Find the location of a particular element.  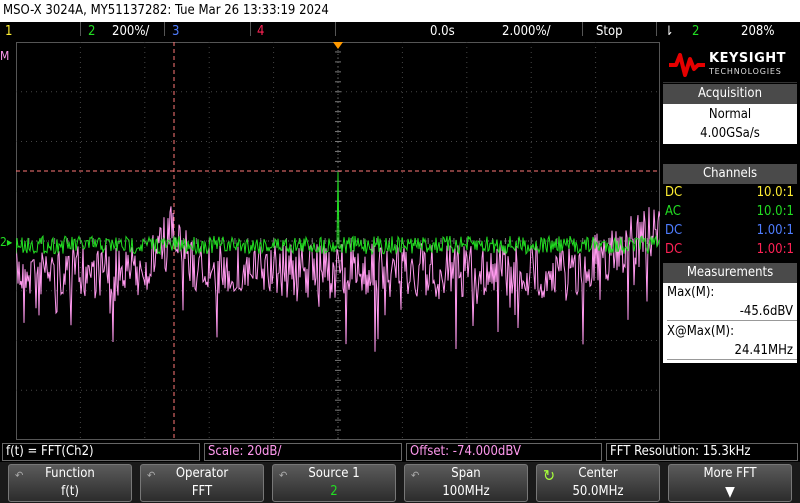

x-at-max-value: 24.41MHz is located at coordinates (732, 351).